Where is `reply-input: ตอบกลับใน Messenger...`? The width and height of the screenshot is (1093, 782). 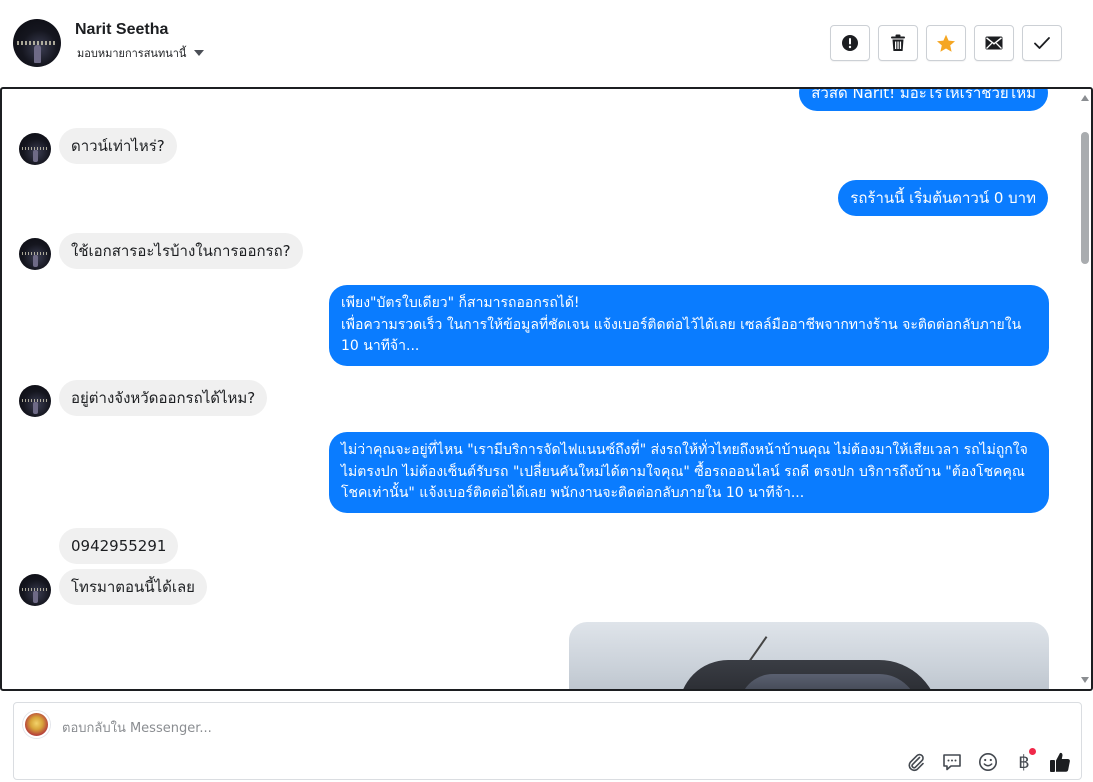
reply-input: ตอบกลับใน Messenger... is located at coordinates (137, 727).